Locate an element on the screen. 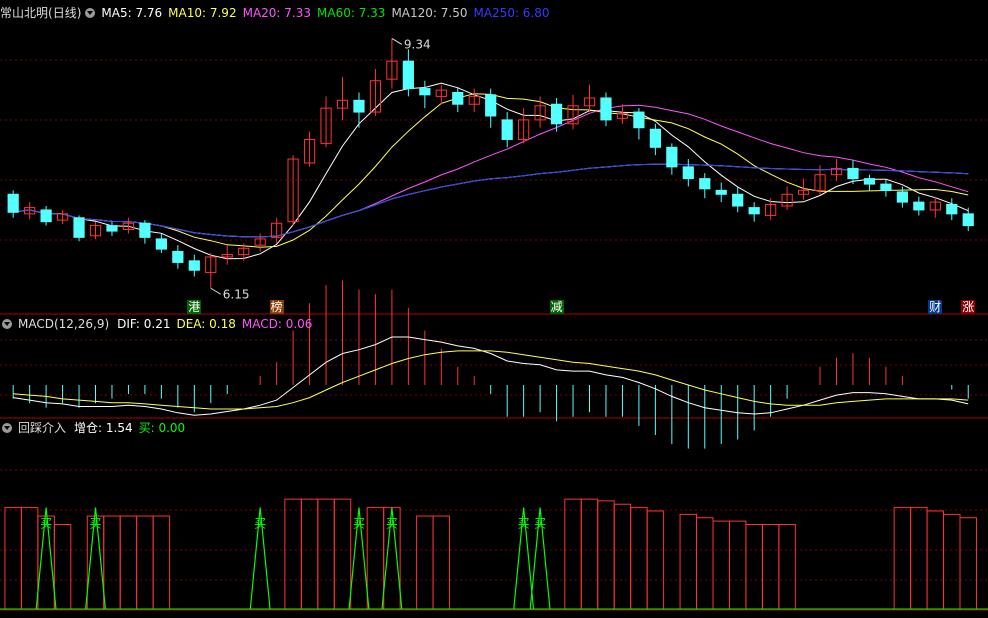  indicator-legend-增仓: 增仓: 1.54 is located at coordinates (103, 428).